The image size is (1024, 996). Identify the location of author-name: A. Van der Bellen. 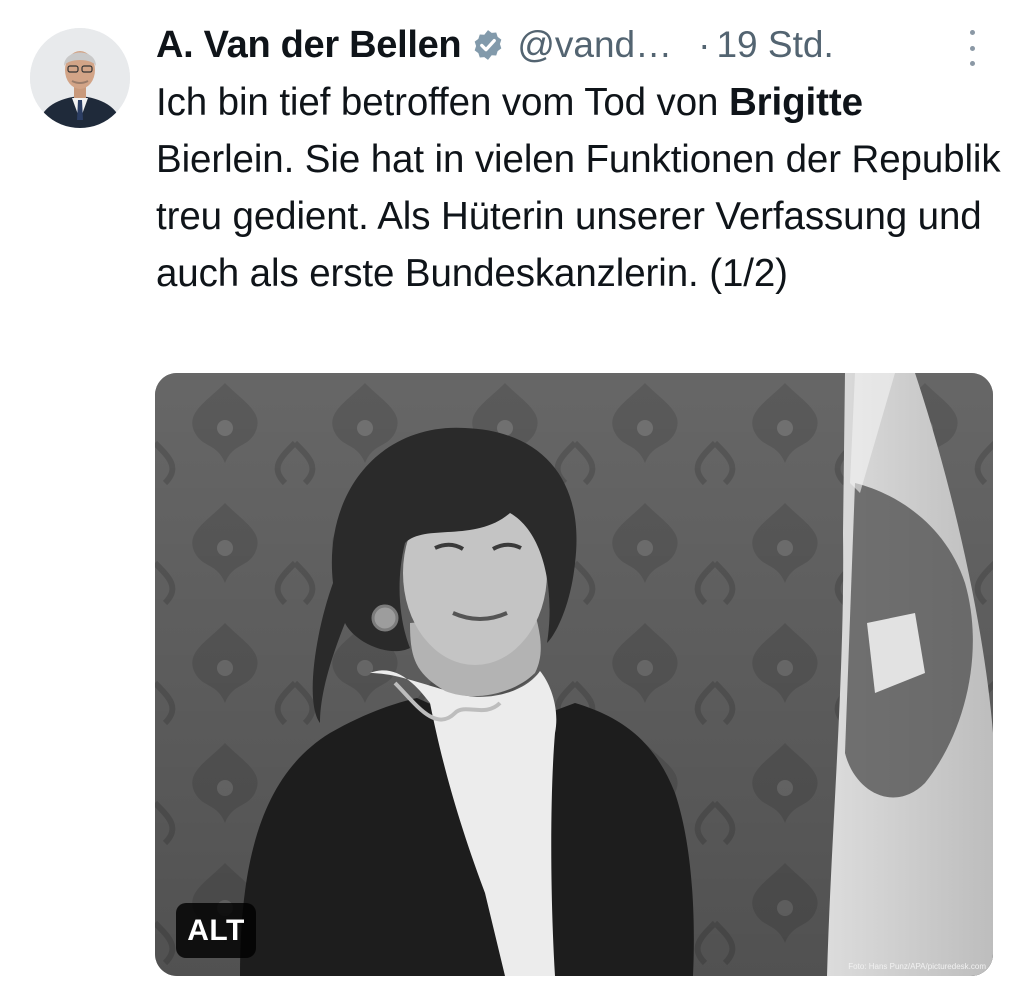
(309, 45).